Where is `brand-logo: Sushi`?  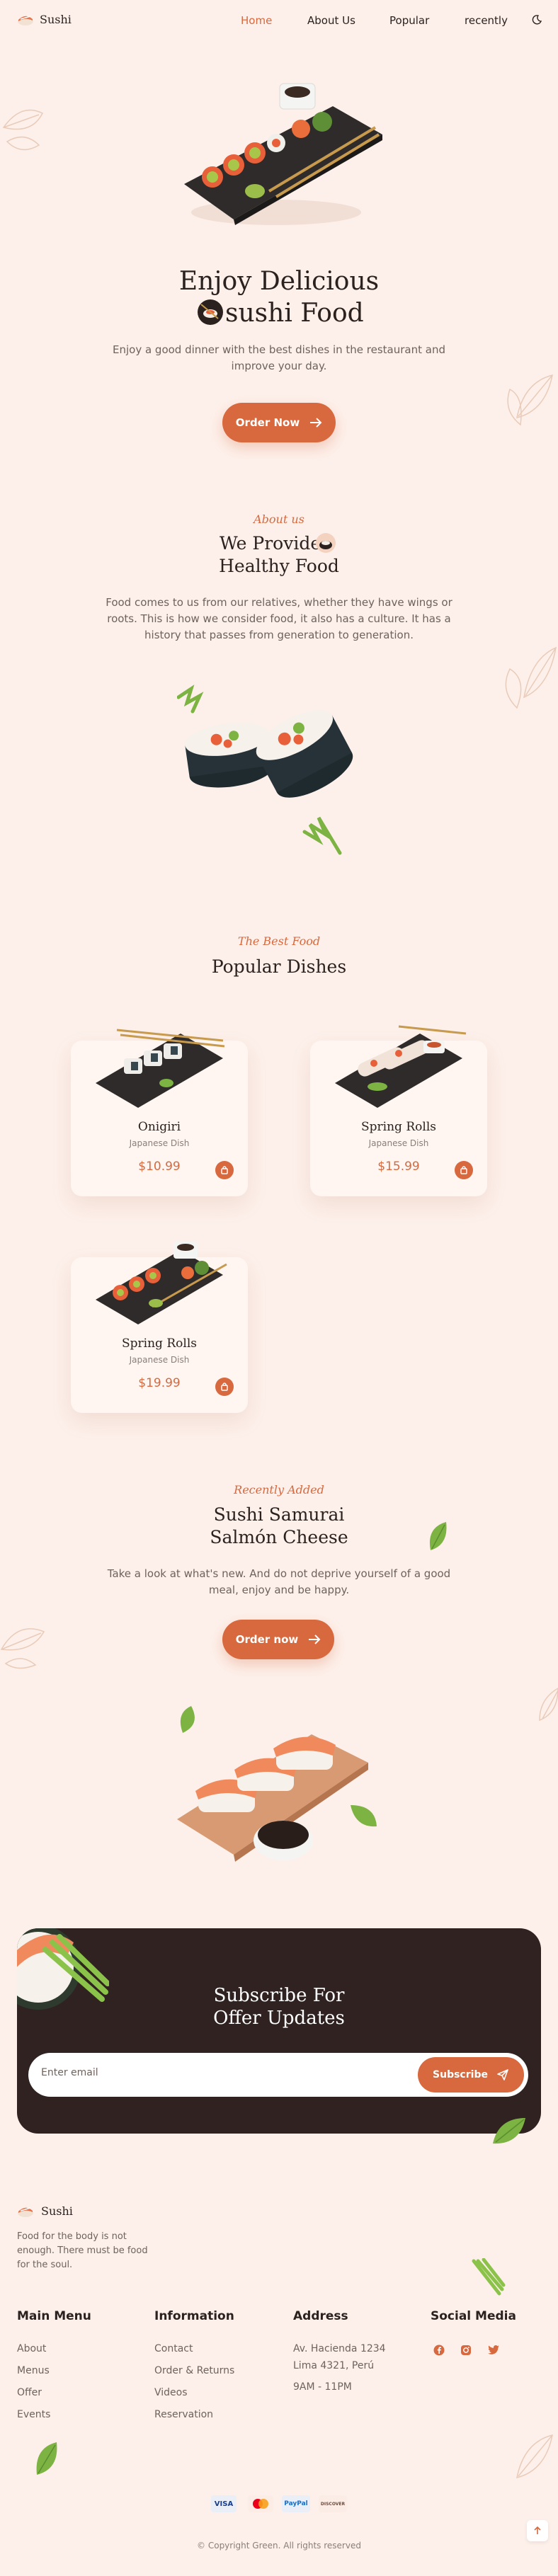 brand-logo: Sushi is located at coordinates (44, 19).